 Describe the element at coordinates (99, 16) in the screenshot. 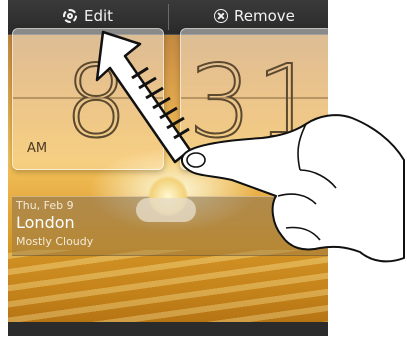

I see `edit-label: Edit` at that location.